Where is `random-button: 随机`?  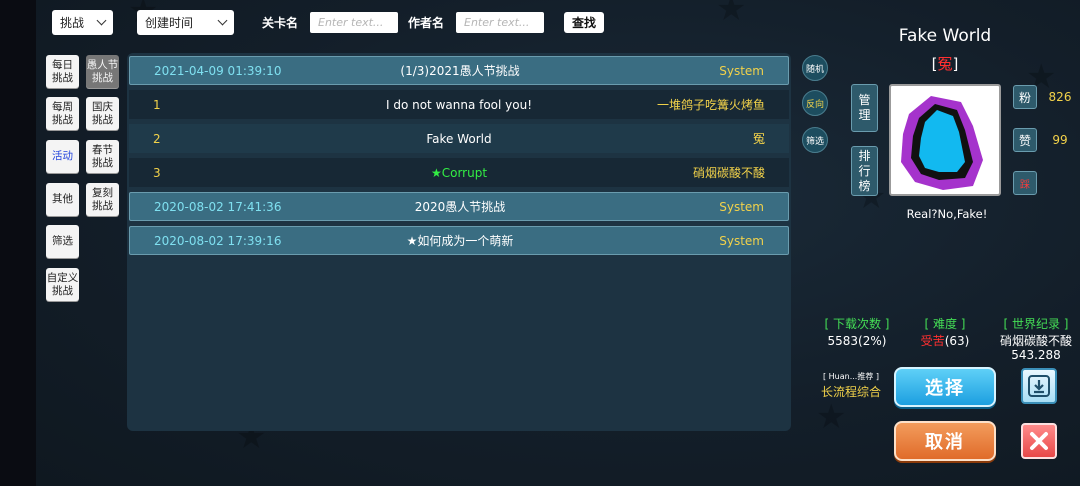 random-button: 随机 is located at coordinates (815, 68).